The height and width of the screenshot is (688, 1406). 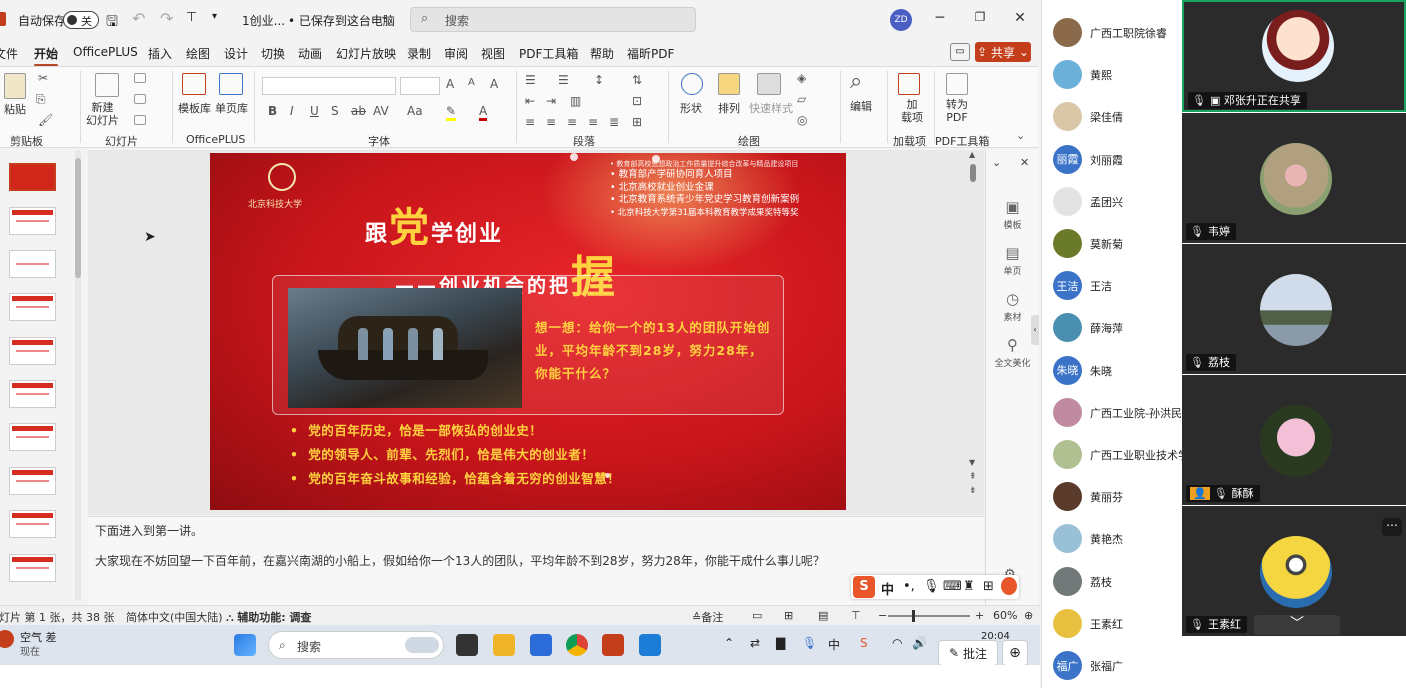 What do you see at coordinates (707, 617) in the screenshot?
I see `notes-toggle: ≙备注` at bounding box center [707, 617].